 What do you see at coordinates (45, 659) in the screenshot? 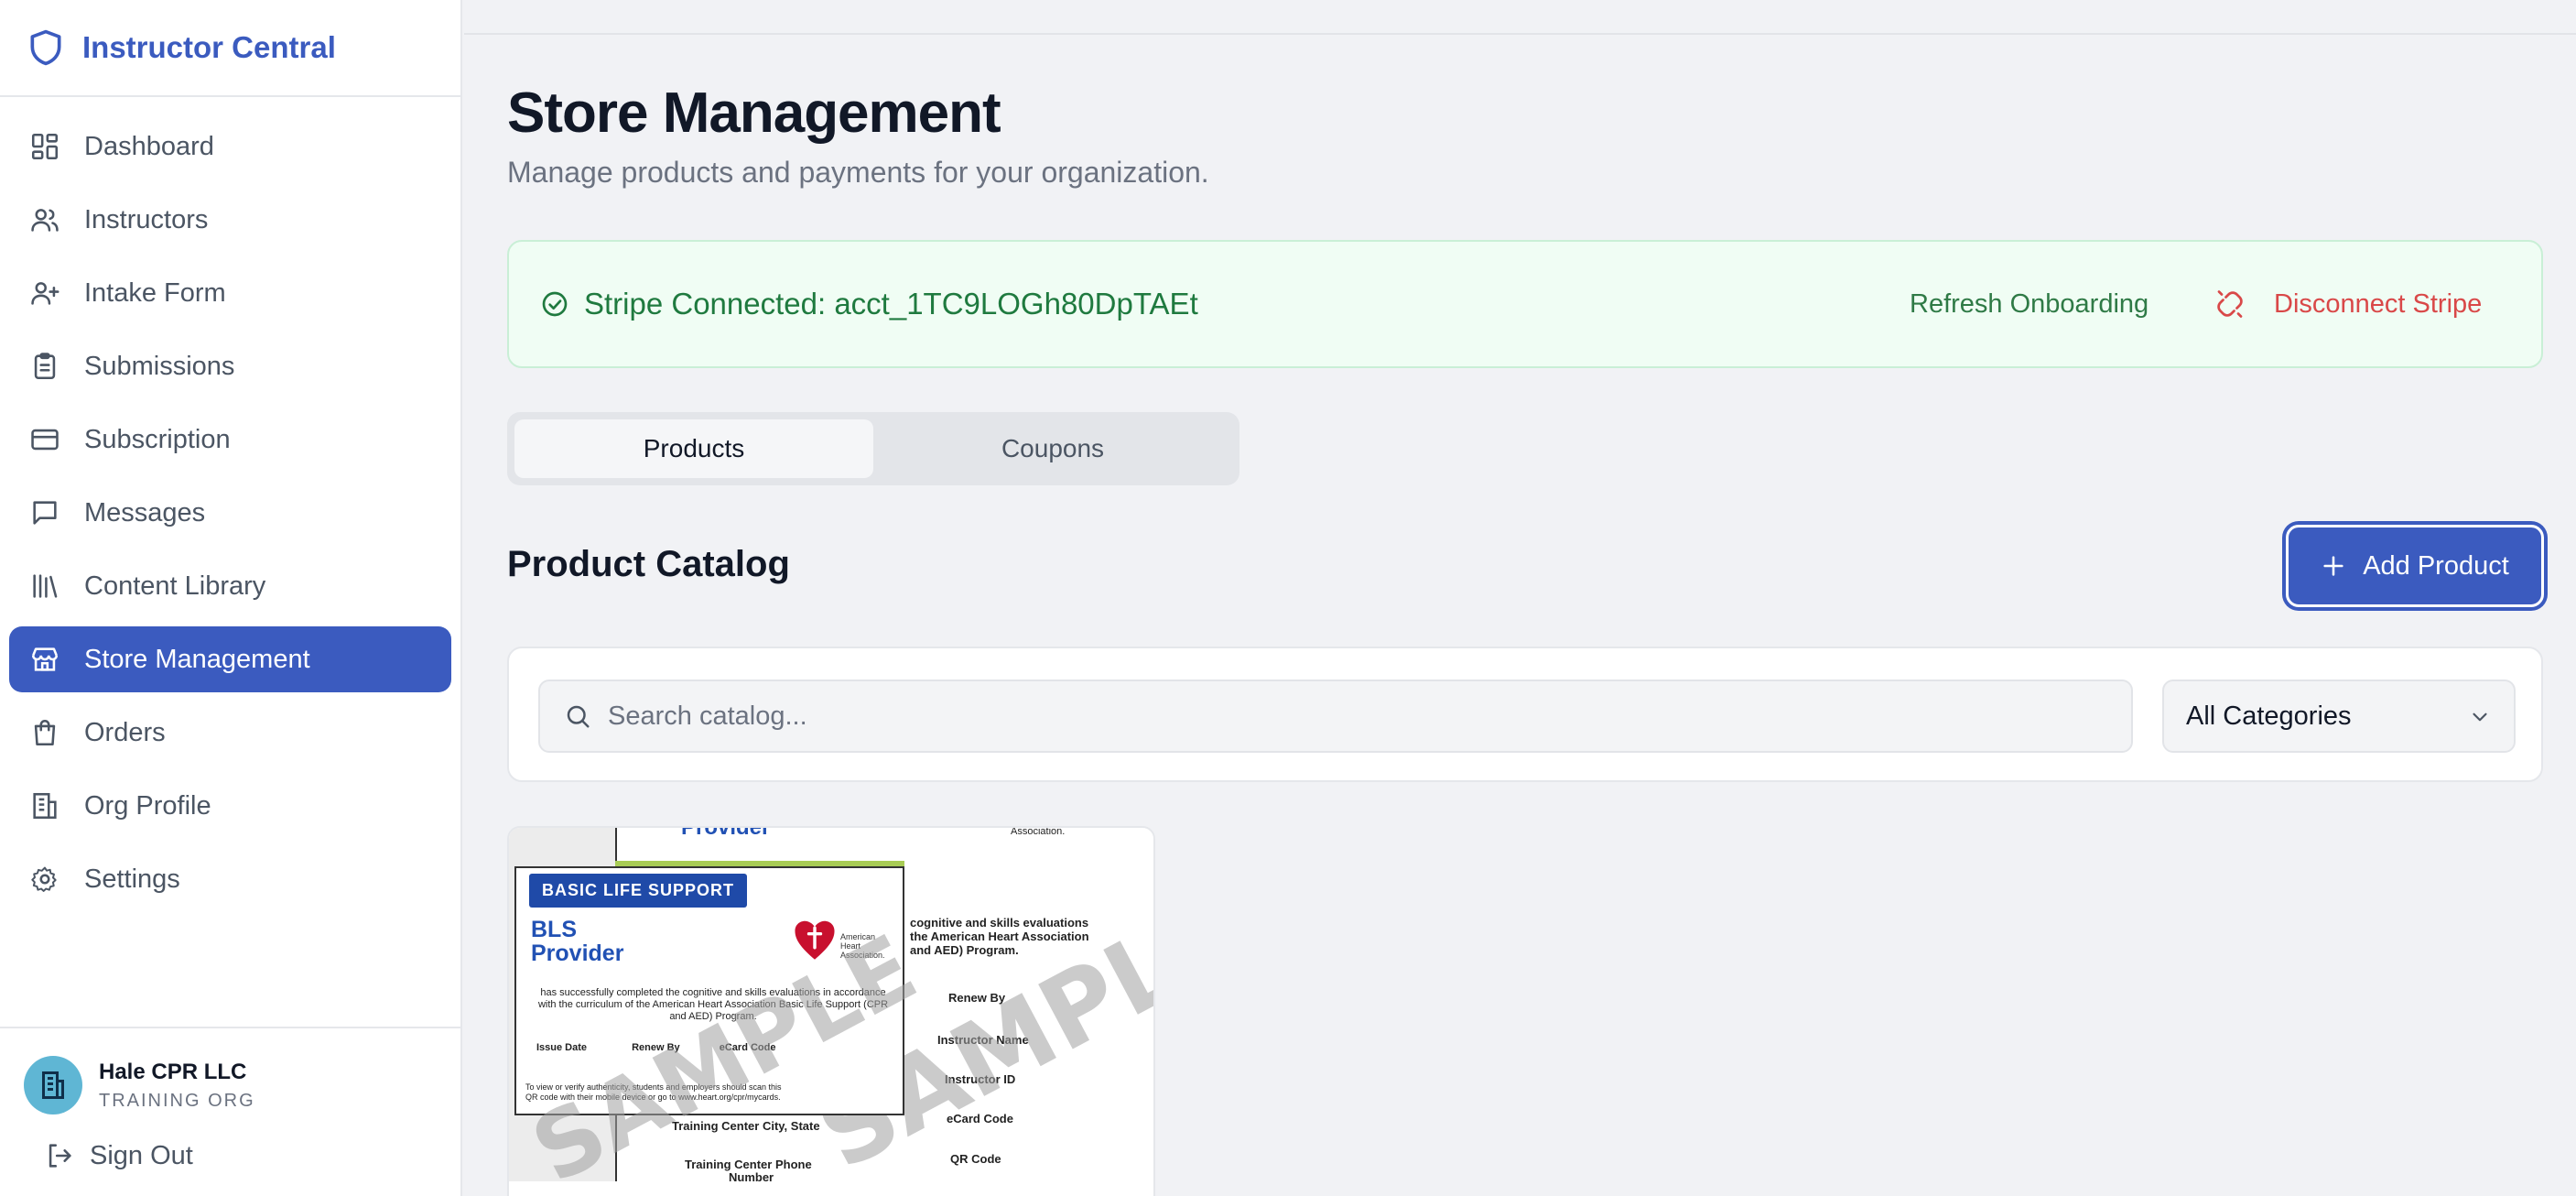
I see `store-icon` at bounding box center [45, 659].